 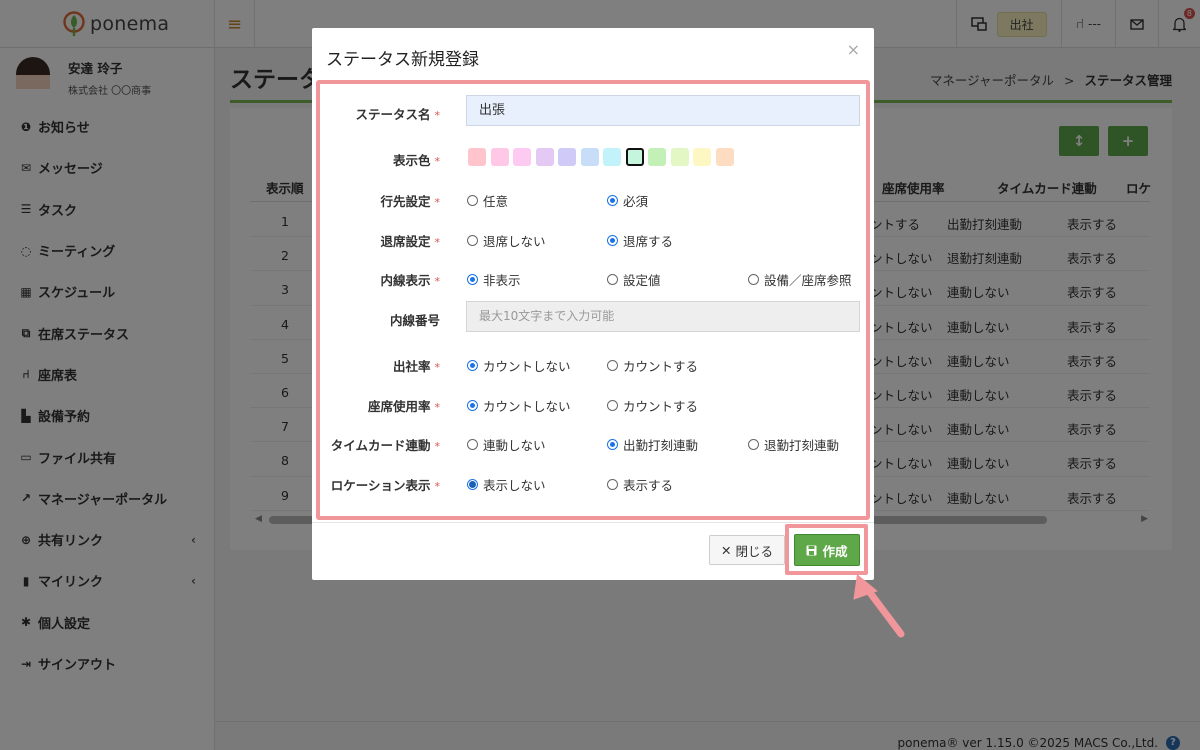 I want to click on field-label: 出社率 *, so click(x=416, y=365).